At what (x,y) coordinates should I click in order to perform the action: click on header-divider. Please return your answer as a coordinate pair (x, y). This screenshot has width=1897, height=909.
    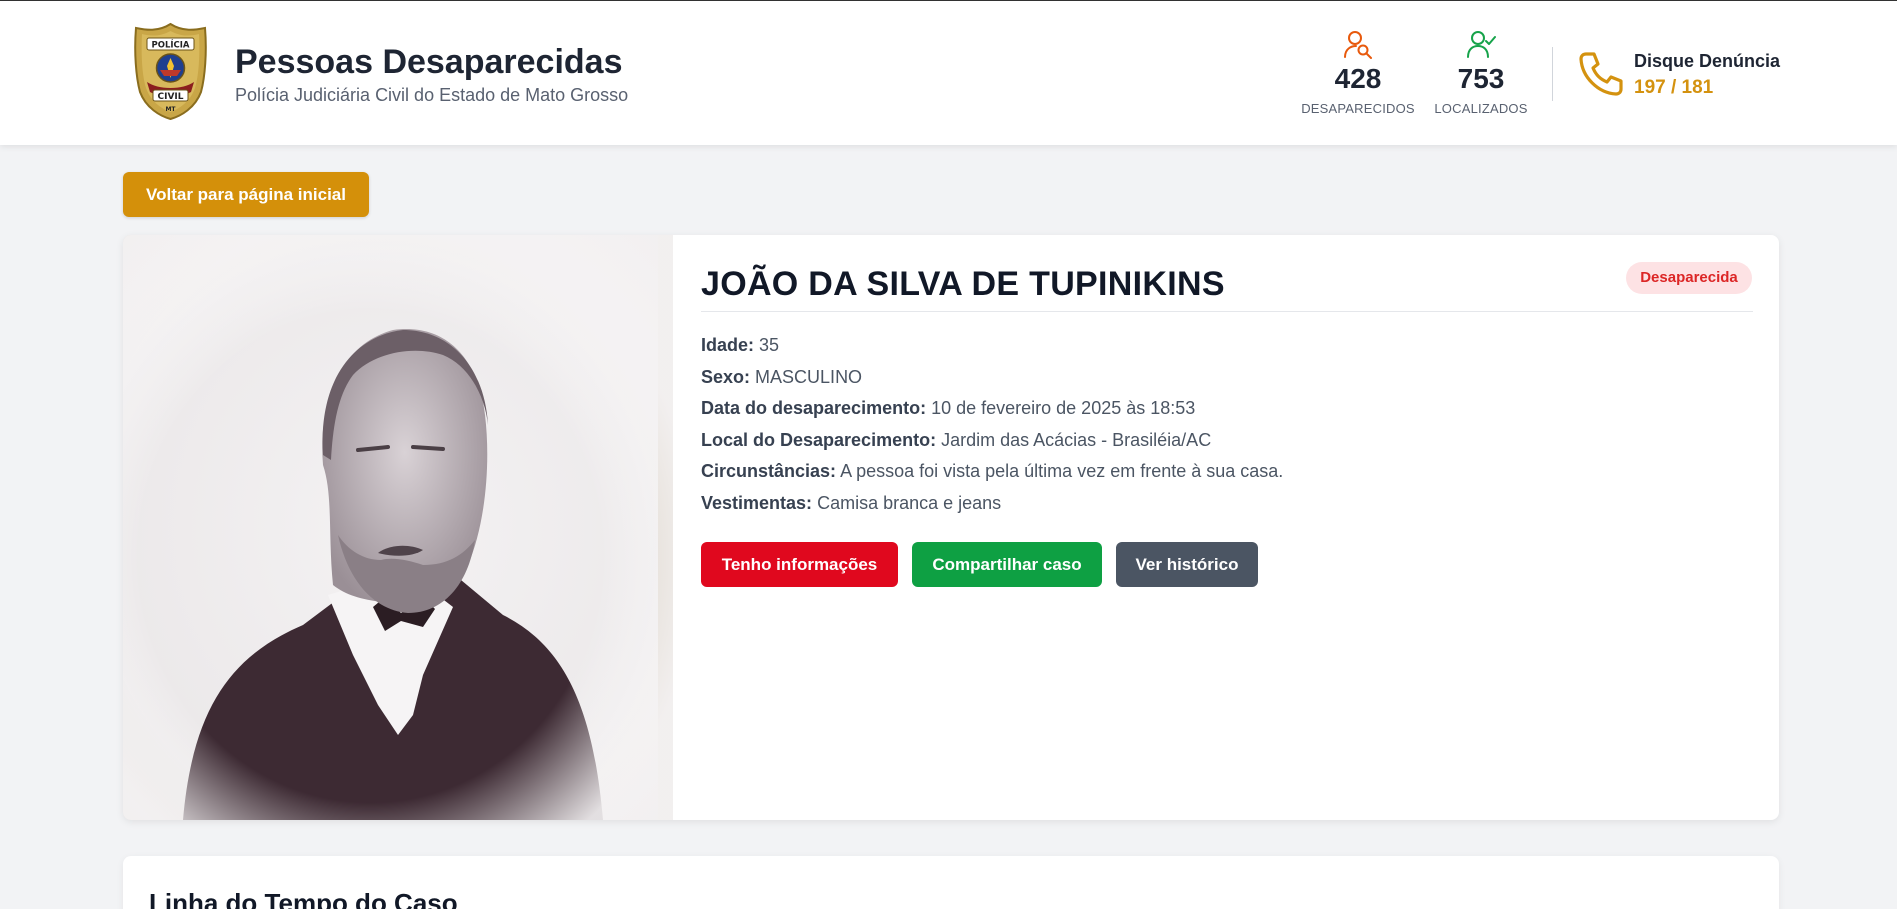
    Looking at the image, I should click on (1552, 74).